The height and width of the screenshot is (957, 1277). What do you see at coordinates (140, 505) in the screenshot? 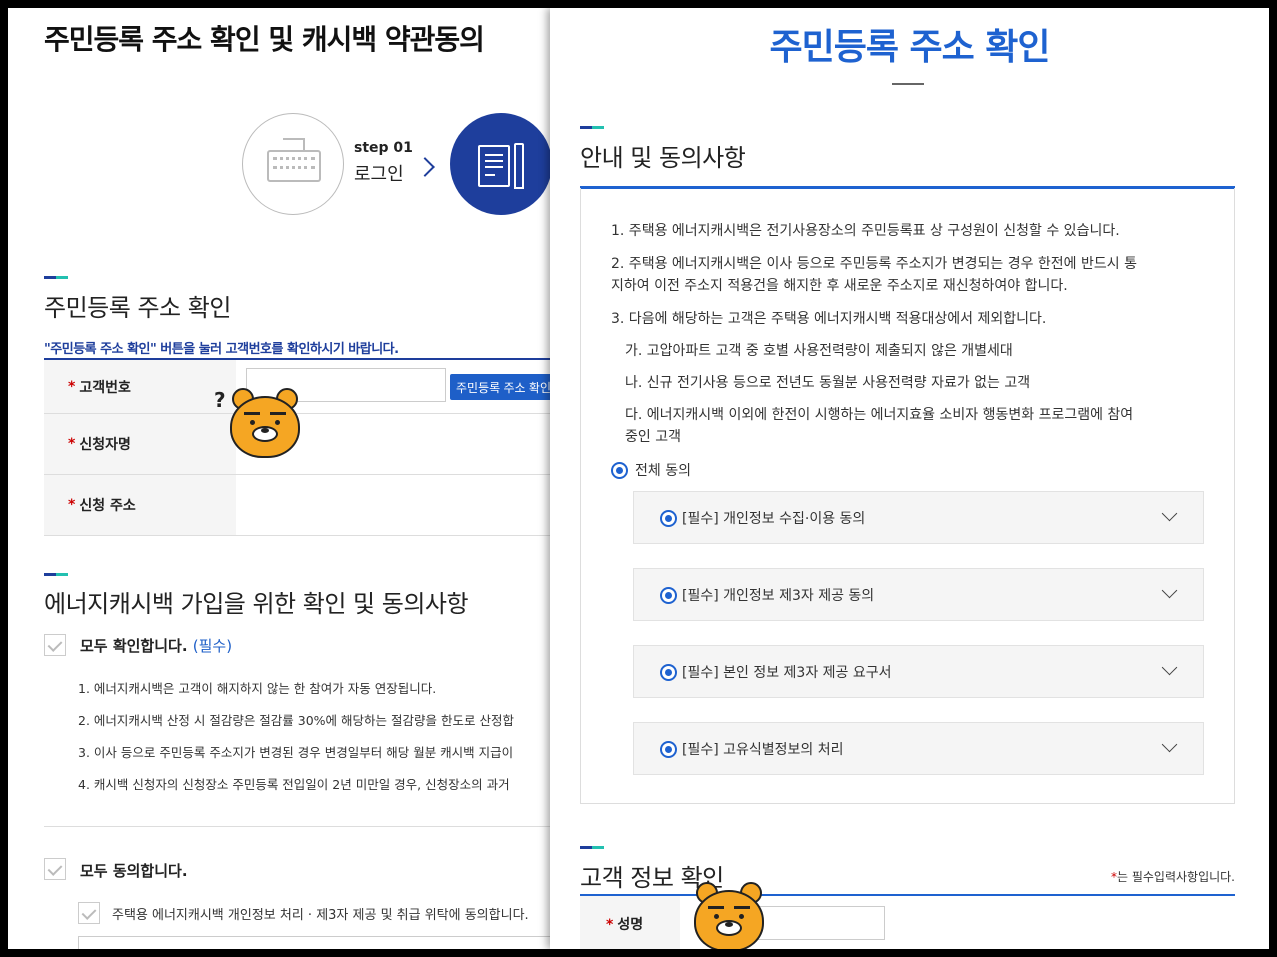
I see `applicant-address-label: * 신청 주소` at bounding box center [140, 505].